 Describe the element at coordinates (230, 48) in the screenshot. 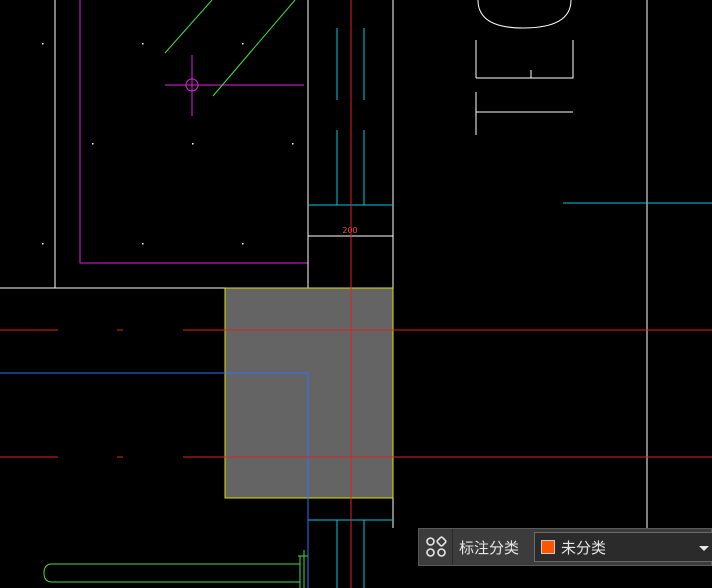

I see `green-diagonals` at that location.